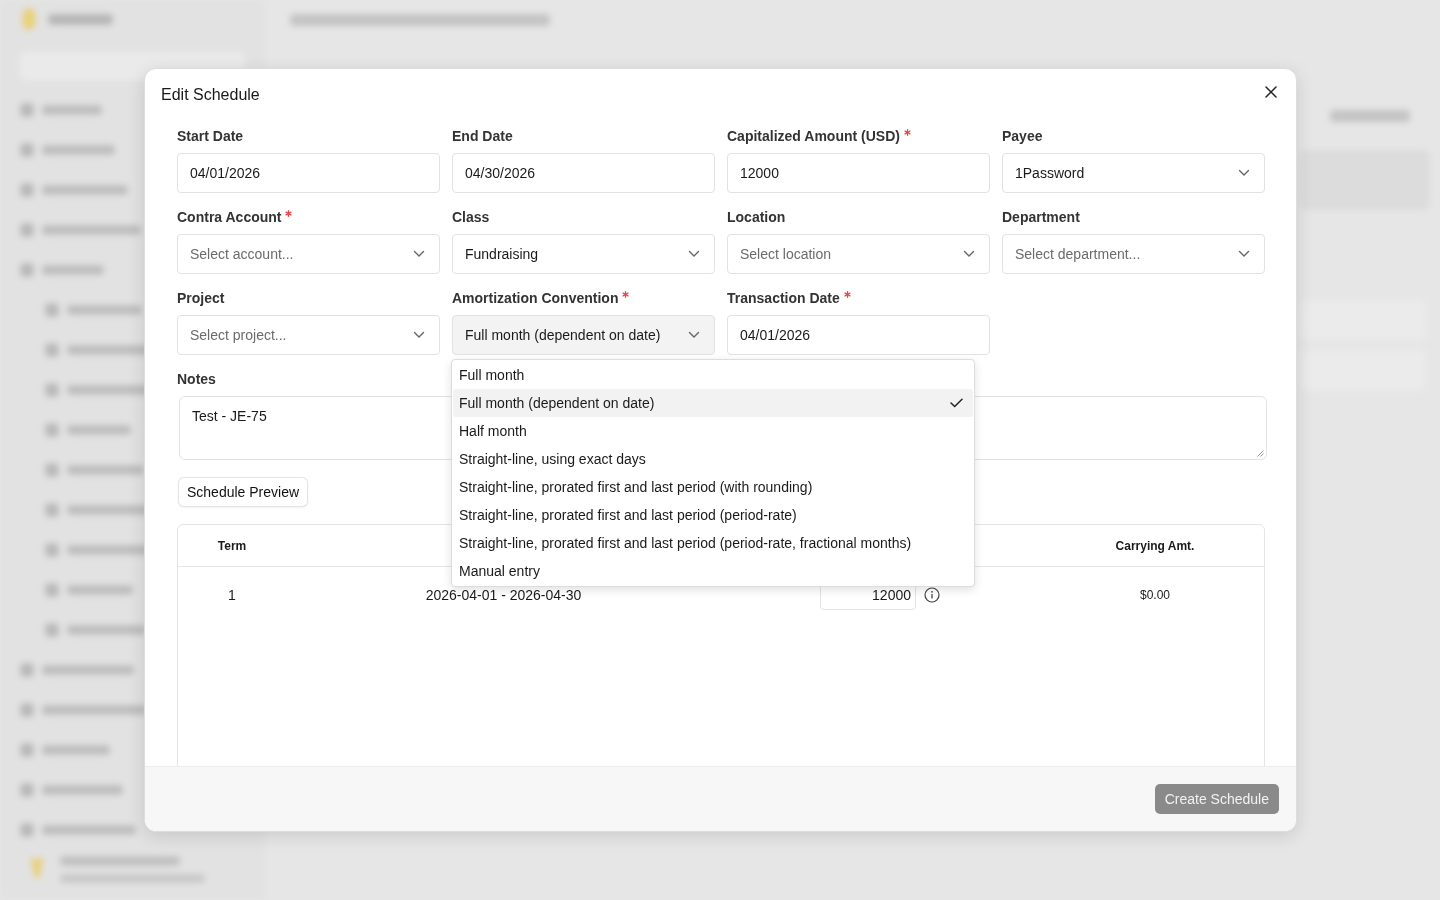 This screenshot has height=900, width=1440. Describe the element at coordinates (232, 545) in the screenshot. I see `column-header: Term` at that location.